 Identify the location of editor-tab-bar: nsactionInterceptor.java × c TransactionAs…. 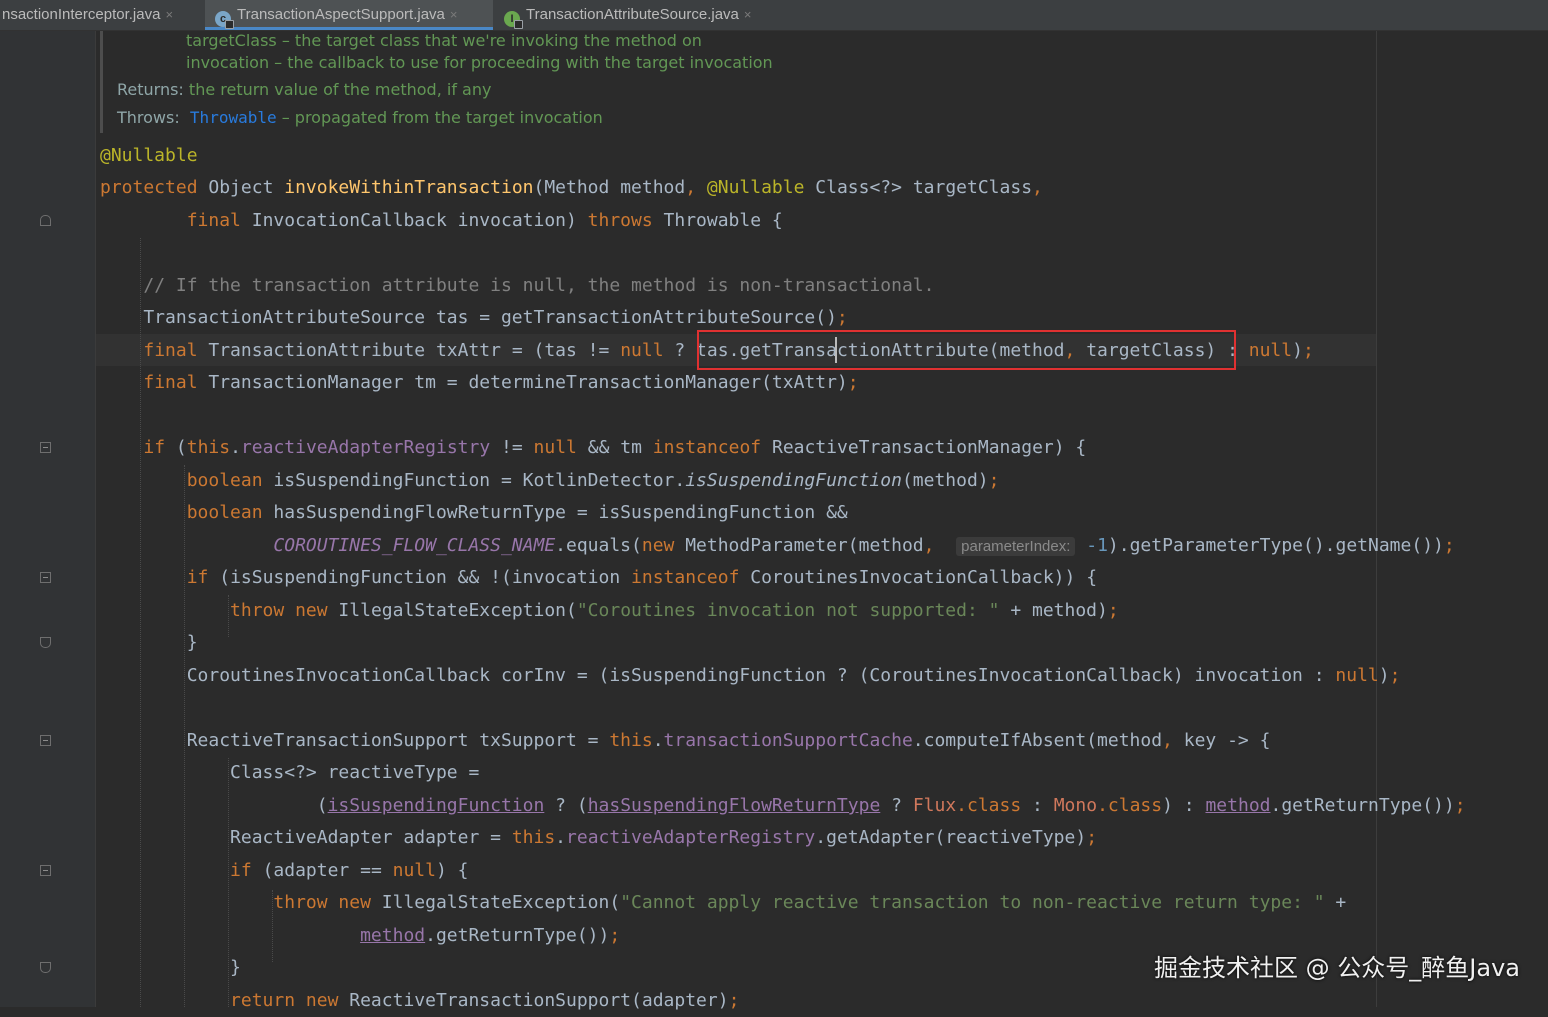
(774, 15).